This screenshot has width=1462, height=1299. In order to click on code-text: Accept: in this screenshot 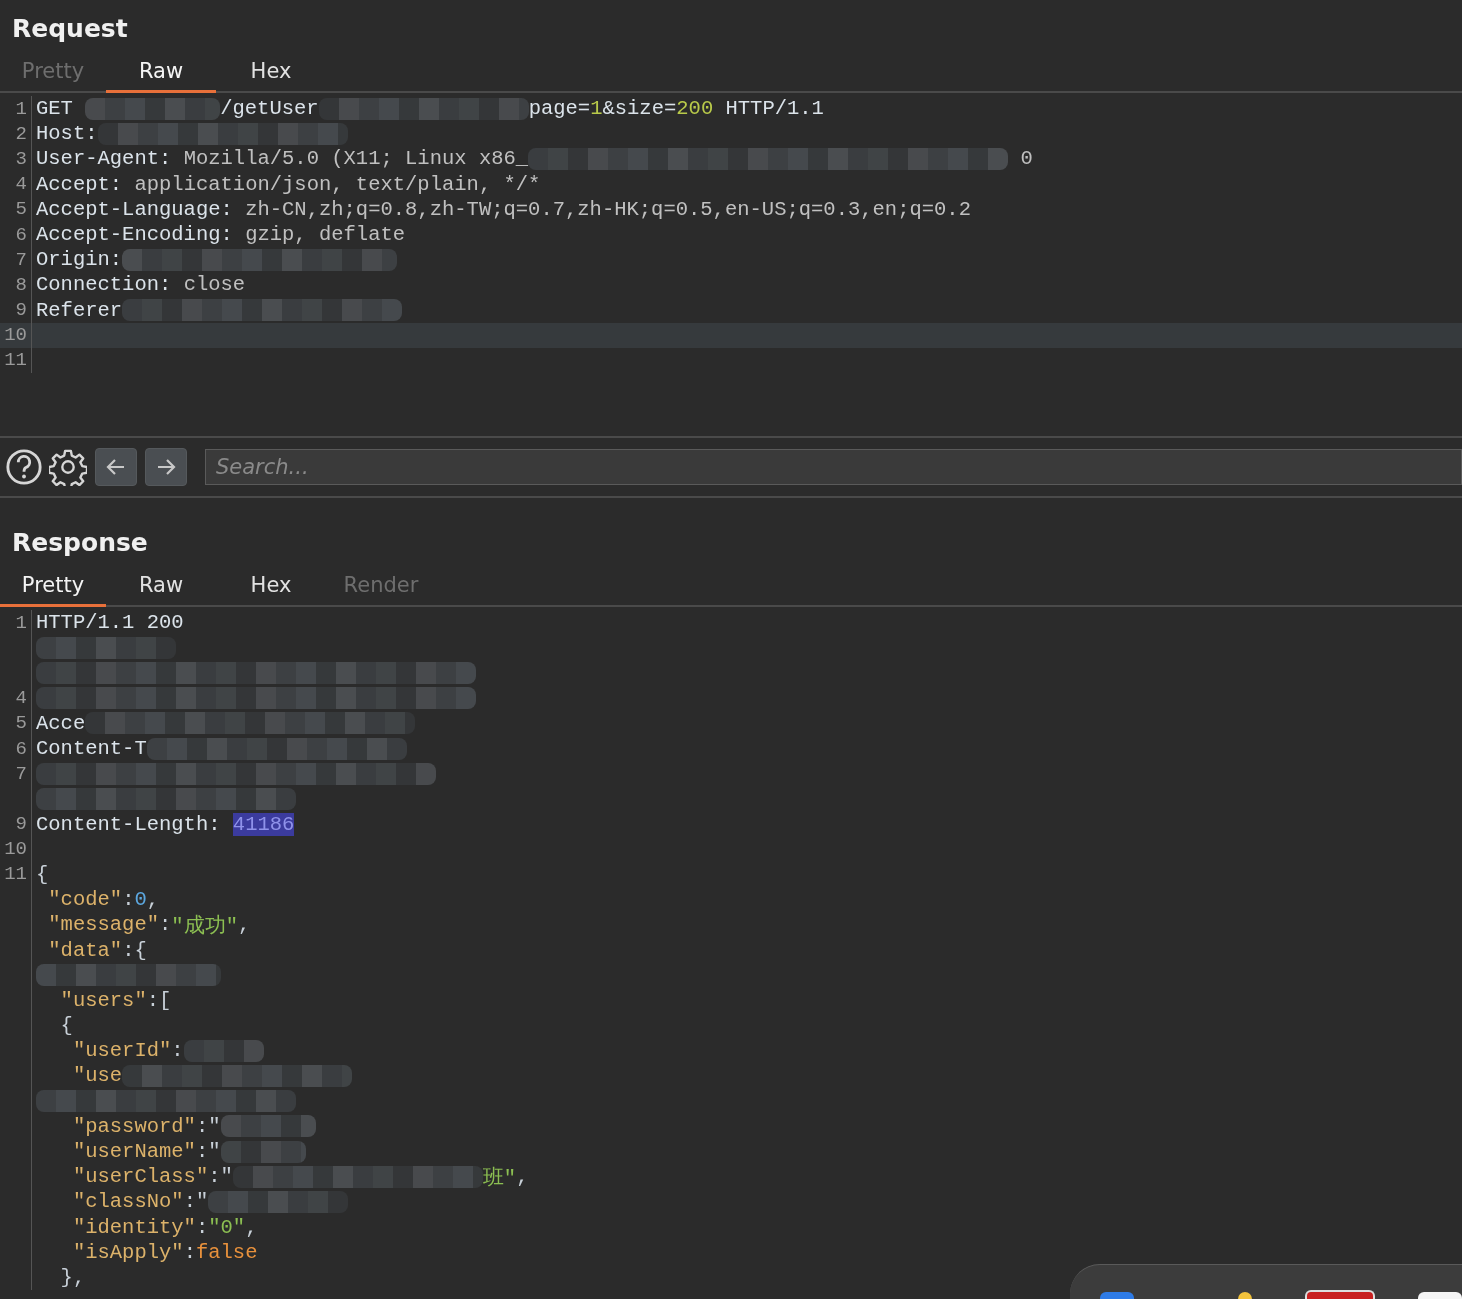, I will do `click(79, 184)`.